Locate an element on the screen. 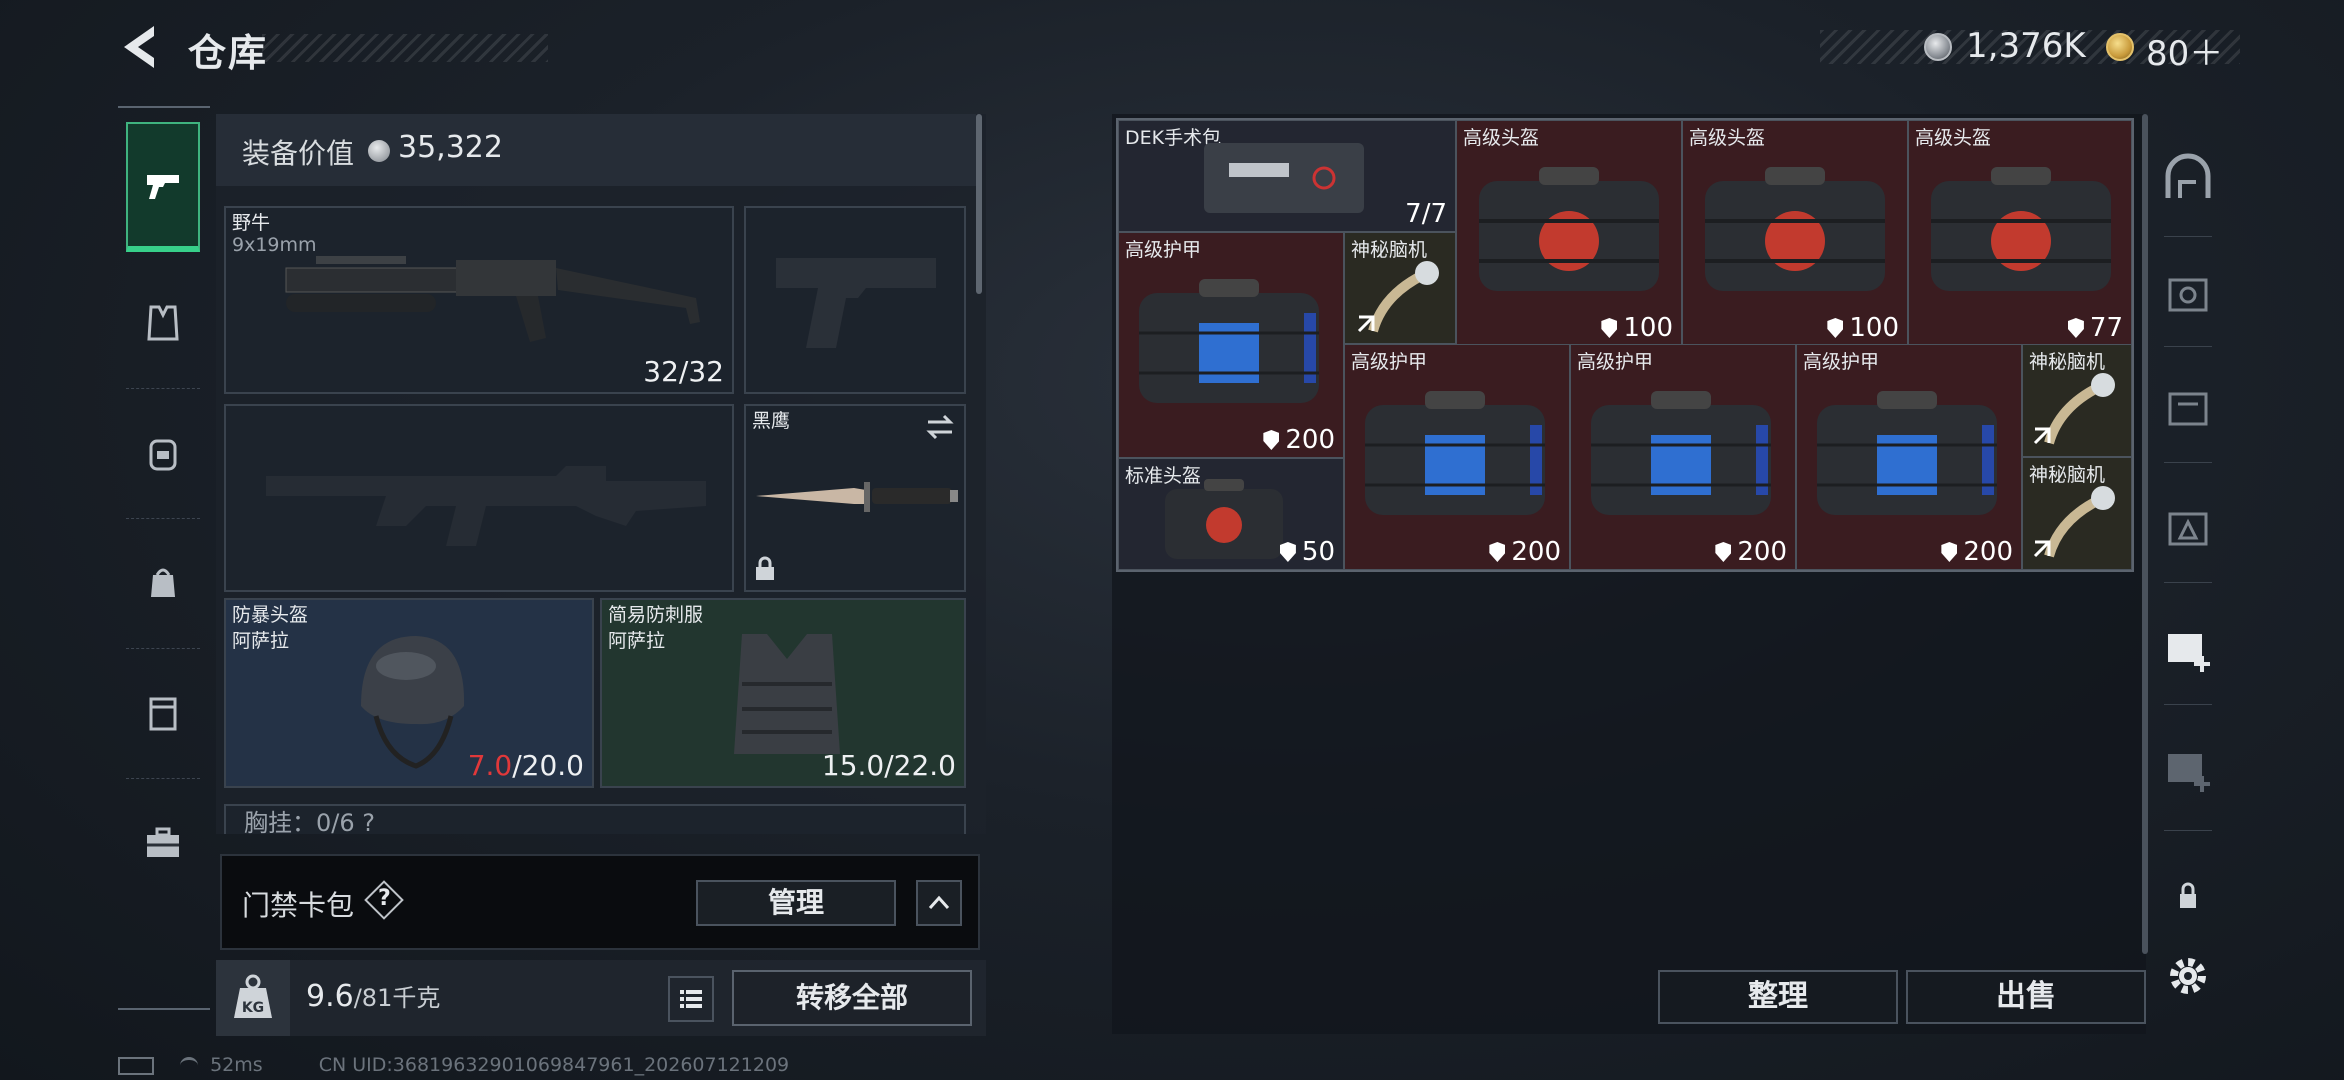  currency-silver-amount: 1,376K is located at coordinates (2026, 46).